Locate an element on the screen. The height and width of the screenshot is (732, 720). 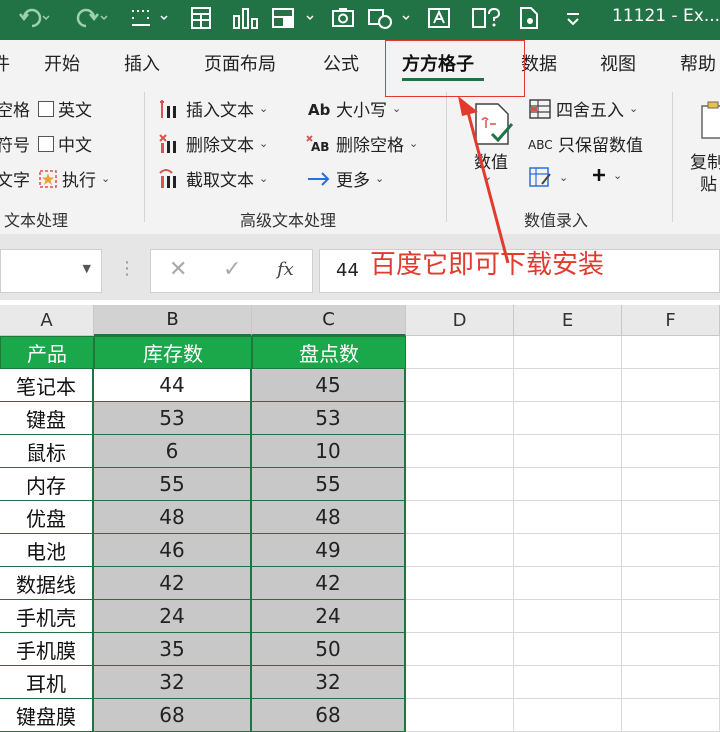
count-cell: 45 is located at coordinates (329, 385).